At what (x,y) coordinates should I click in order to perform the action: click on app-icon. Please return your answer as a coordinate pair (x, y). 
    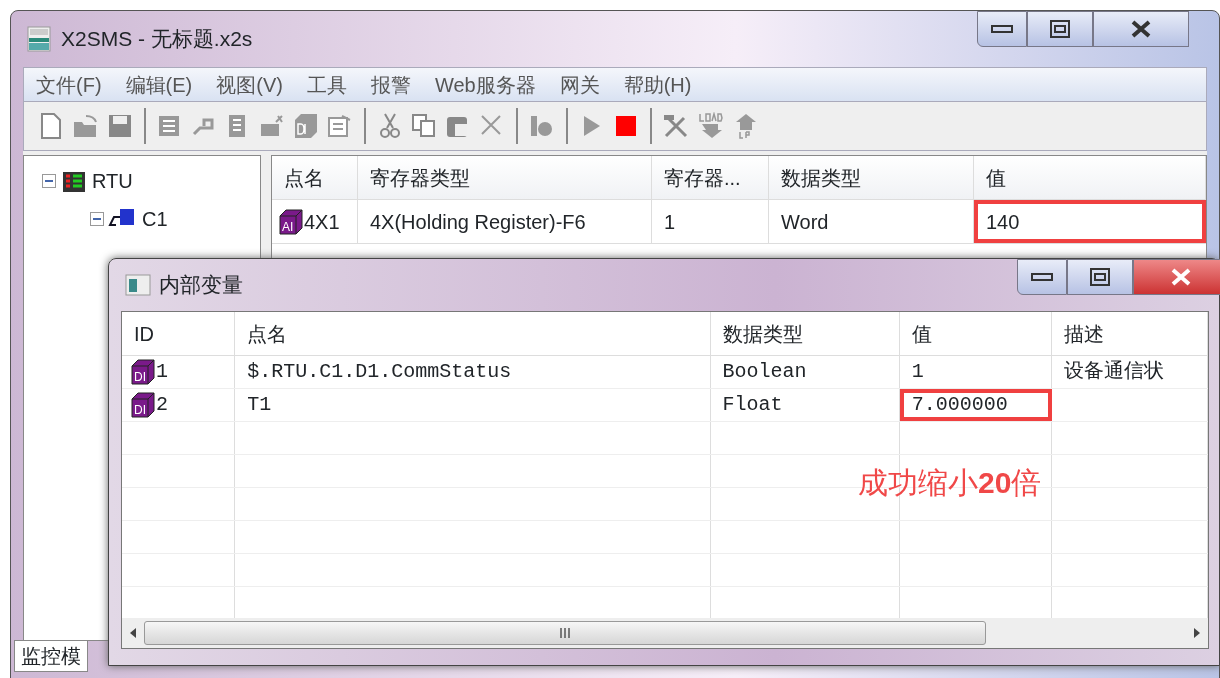
    Looking at the image, I should click on (39, 39).